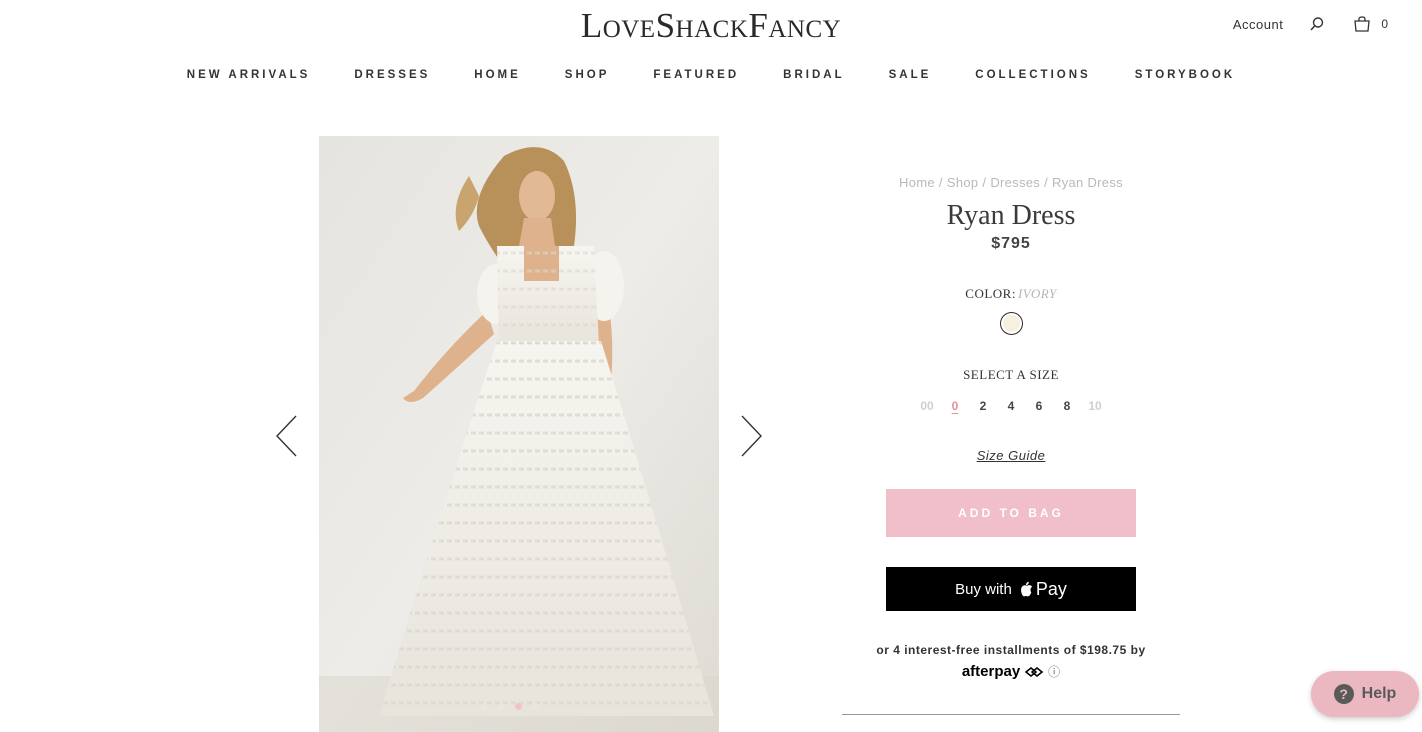 This screenshot has height=732, width=1422. I want to click on size-option-2: 2, so click(983, 406).